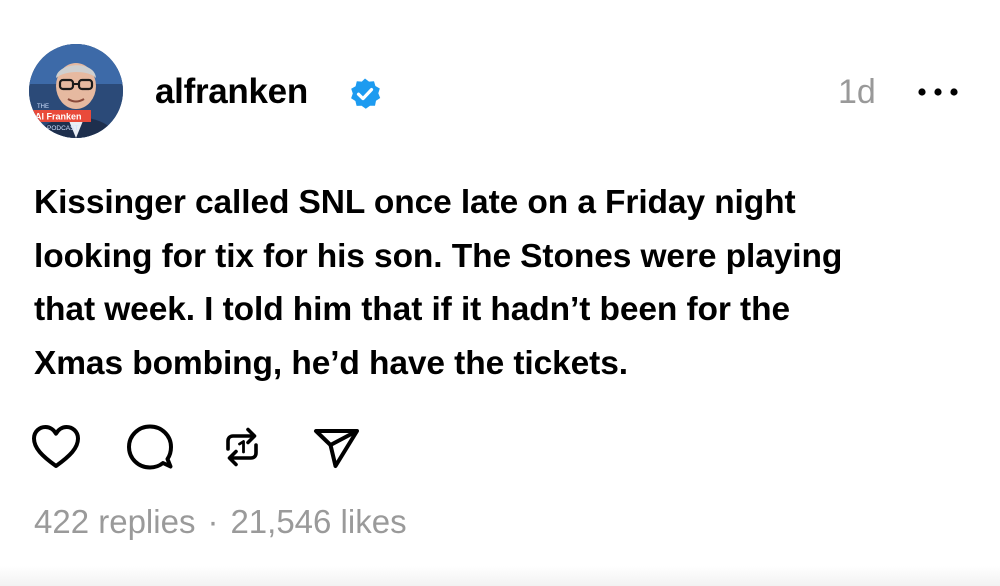 The height and width of the screenshot is (586, 1000). Describe the element at coordinates (114, 522) in the screenshot. I see `replies-count: 422 replies` at that location.